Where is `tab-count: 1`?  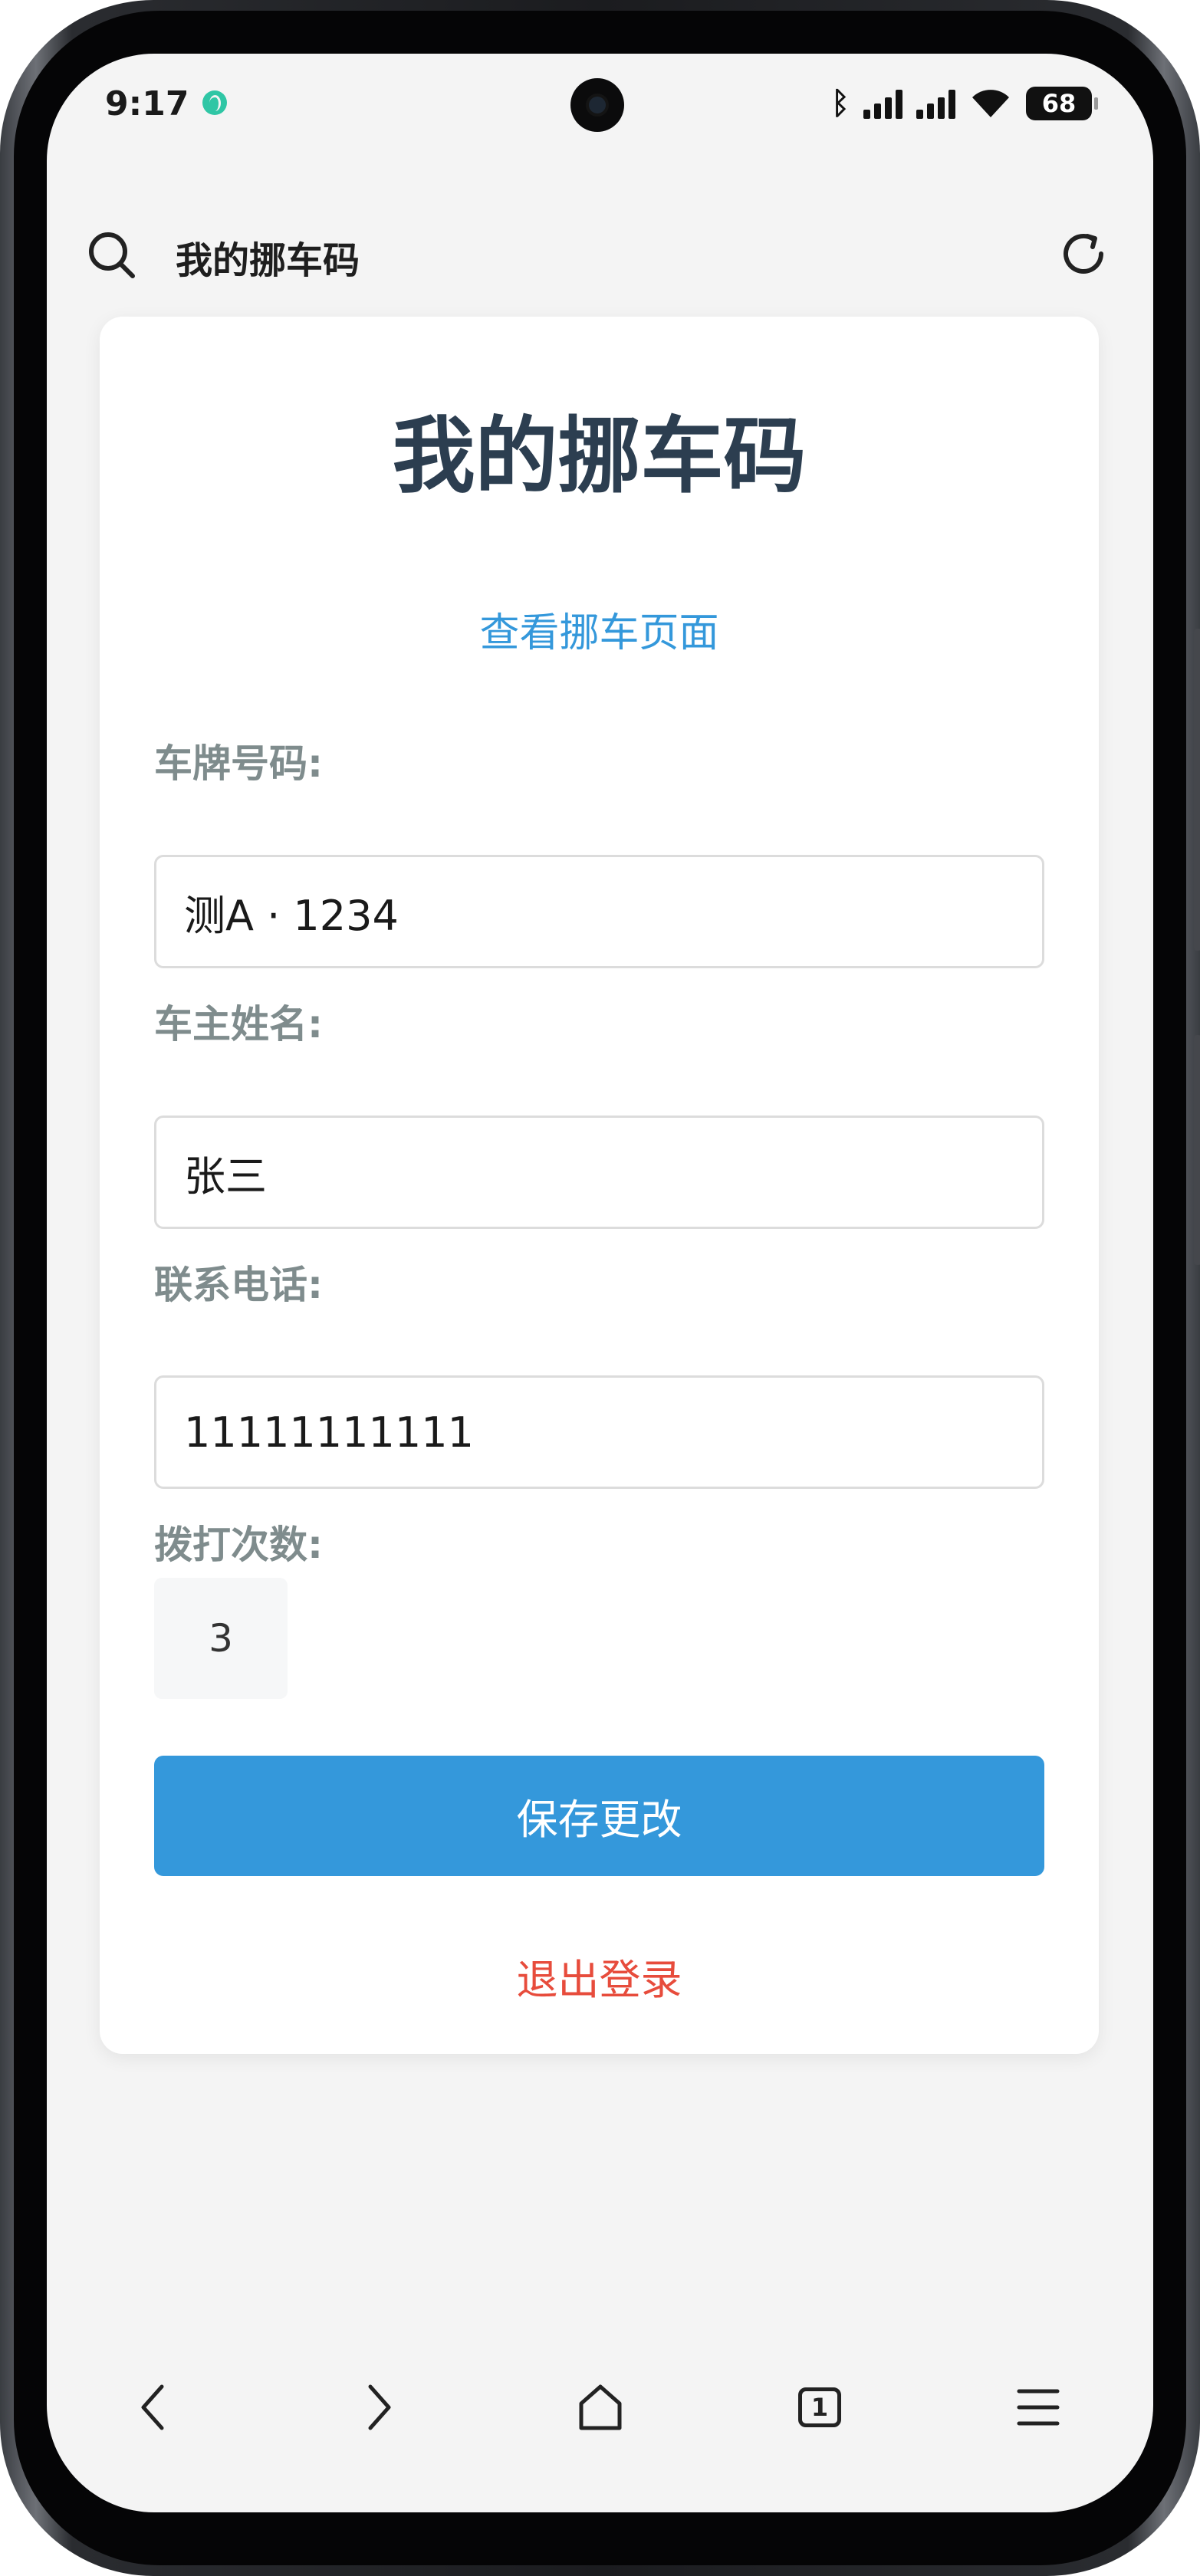
tab-count: 1 is located at coordinates (819, 2407).